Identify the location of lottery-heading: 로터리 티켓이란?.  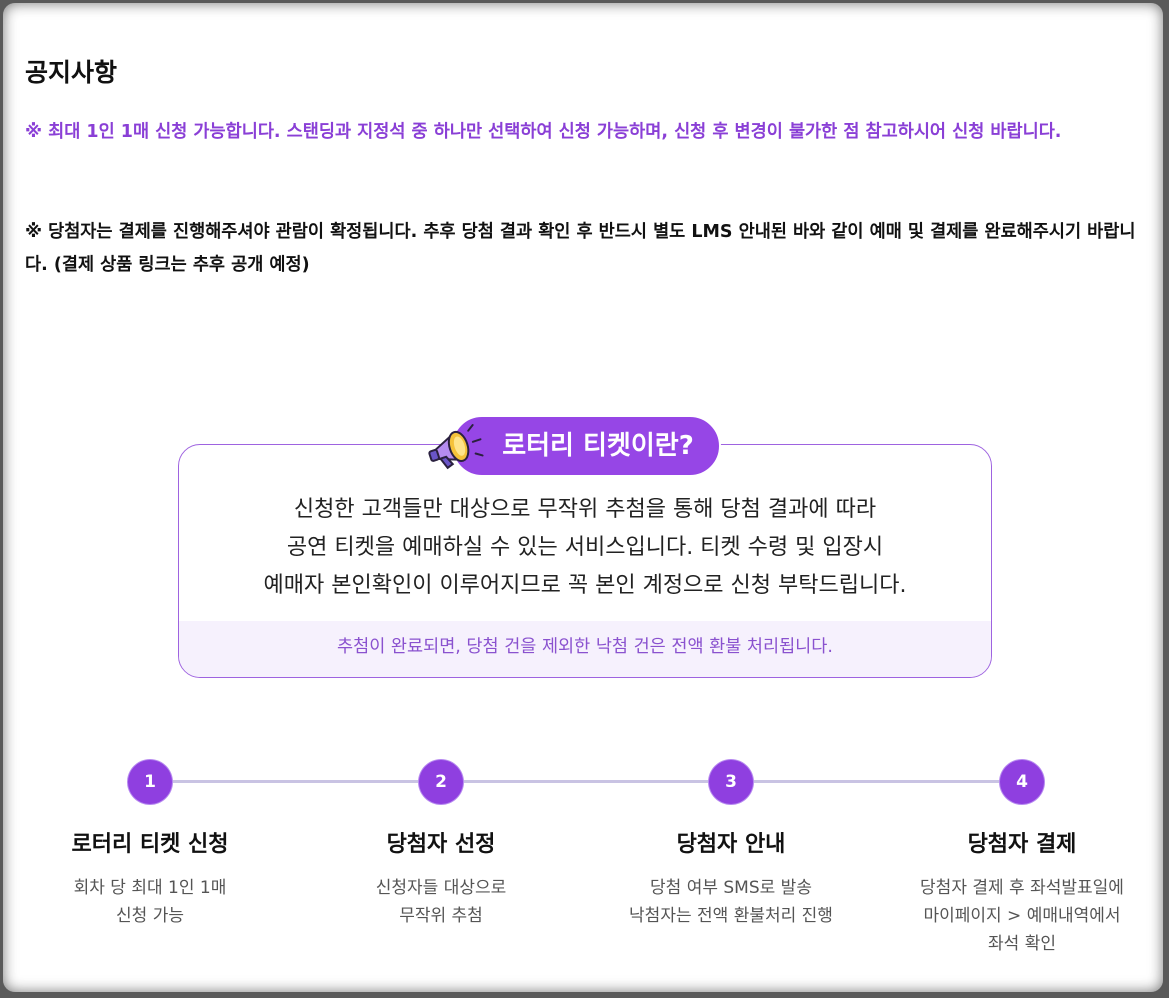
(586, 446).